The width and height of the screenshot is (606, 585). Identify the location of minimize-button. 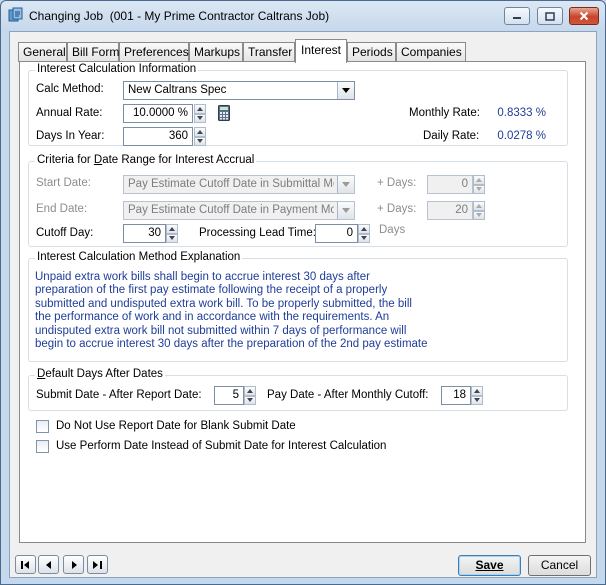
(517, 16).